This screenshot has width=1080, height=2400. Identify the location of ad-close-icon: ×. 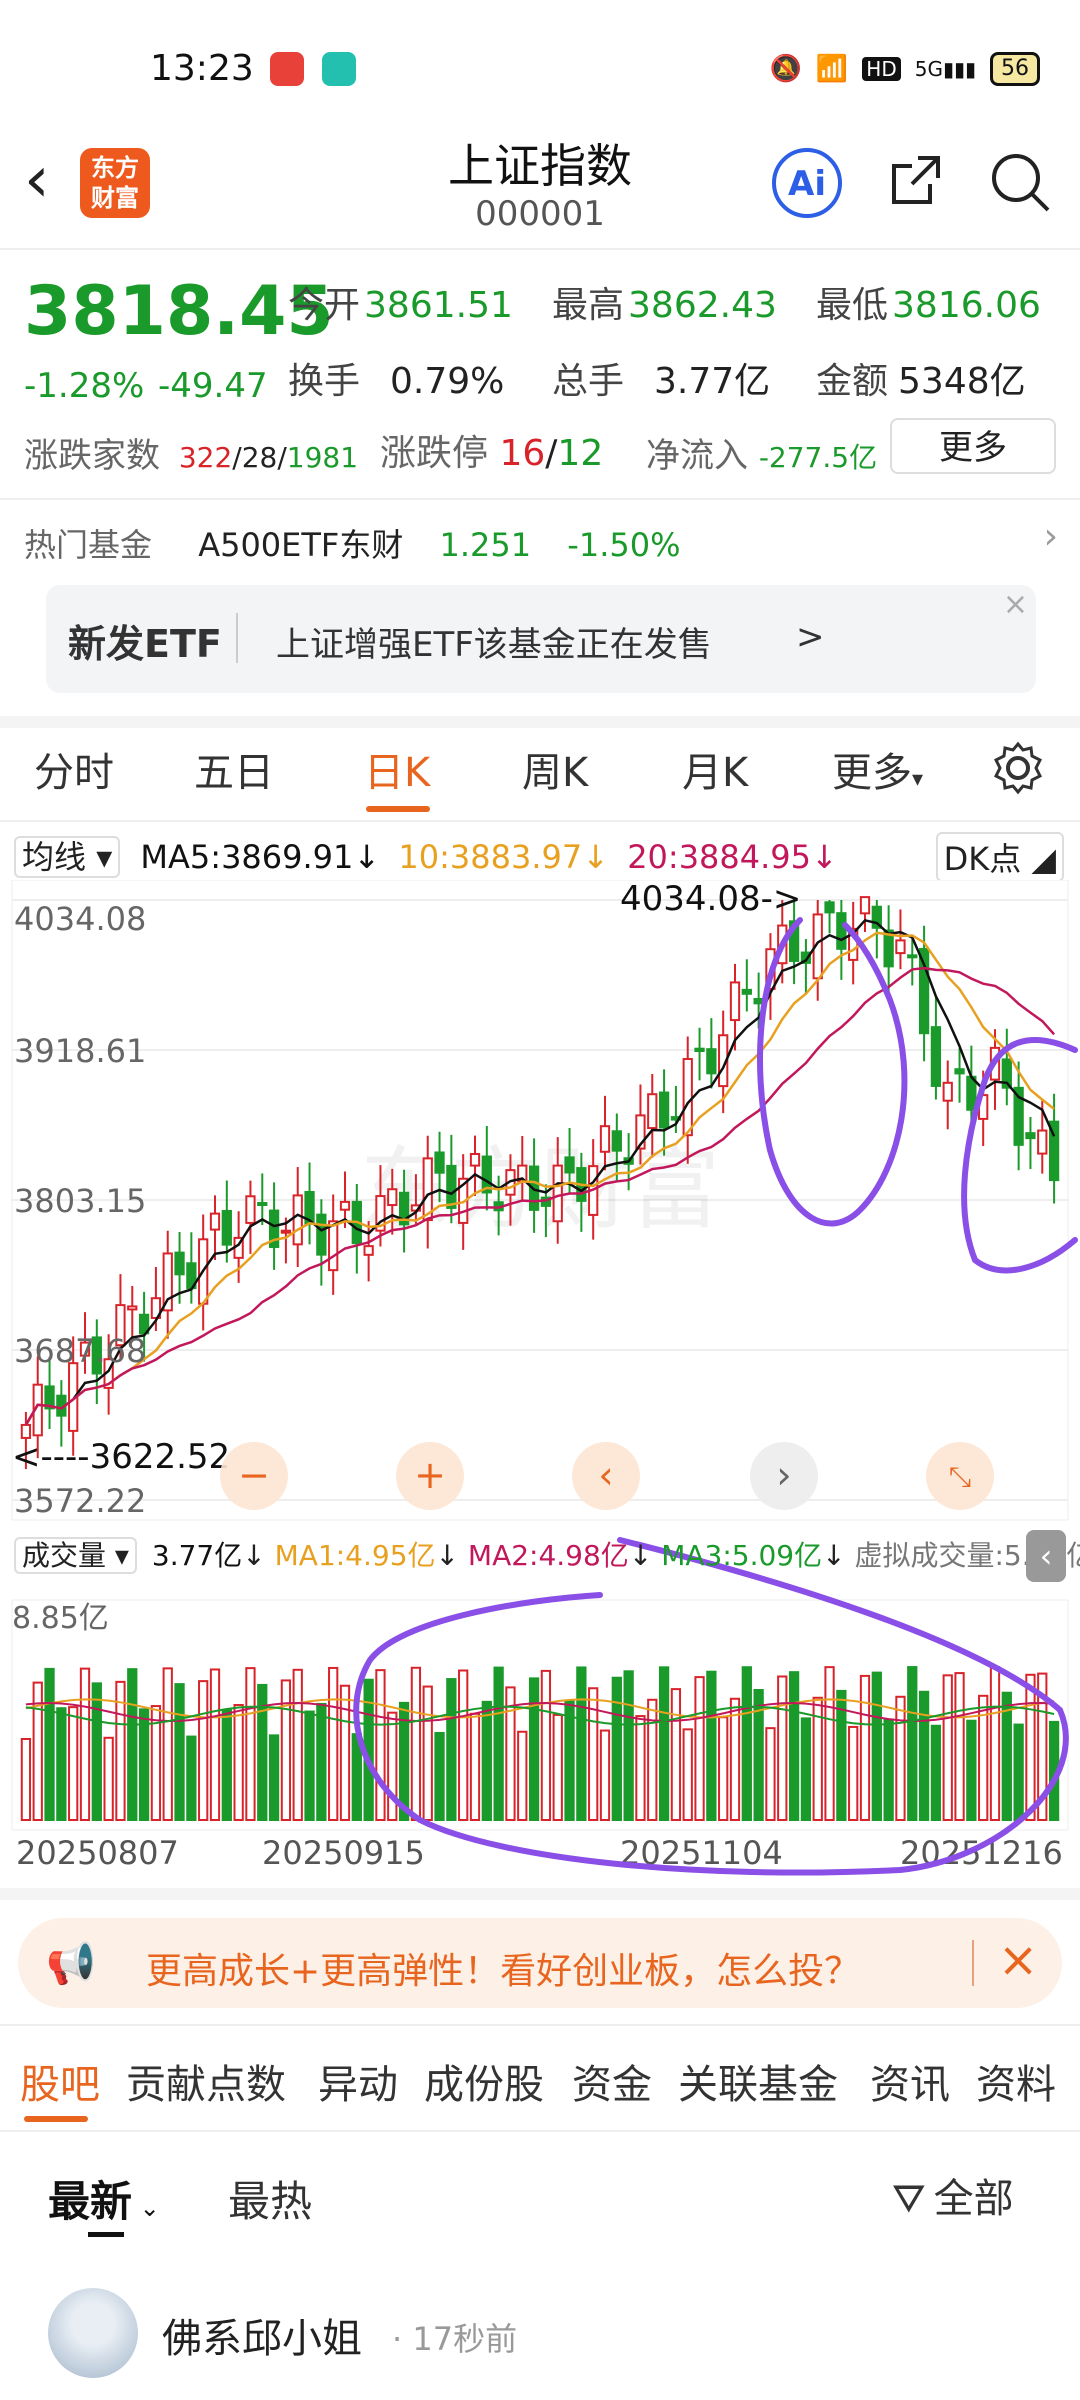
(1015, 604).